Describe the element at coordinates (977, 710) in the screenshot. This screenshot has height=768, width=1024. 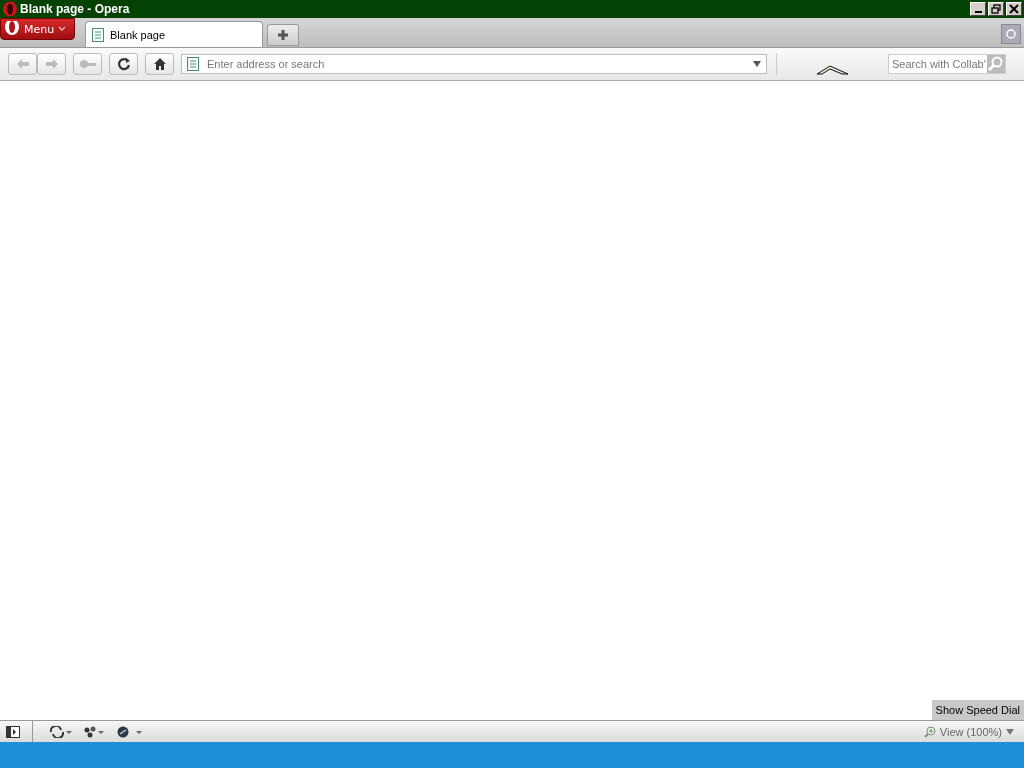
I see `speed-dial-button: Show Speed Dial` at that location.